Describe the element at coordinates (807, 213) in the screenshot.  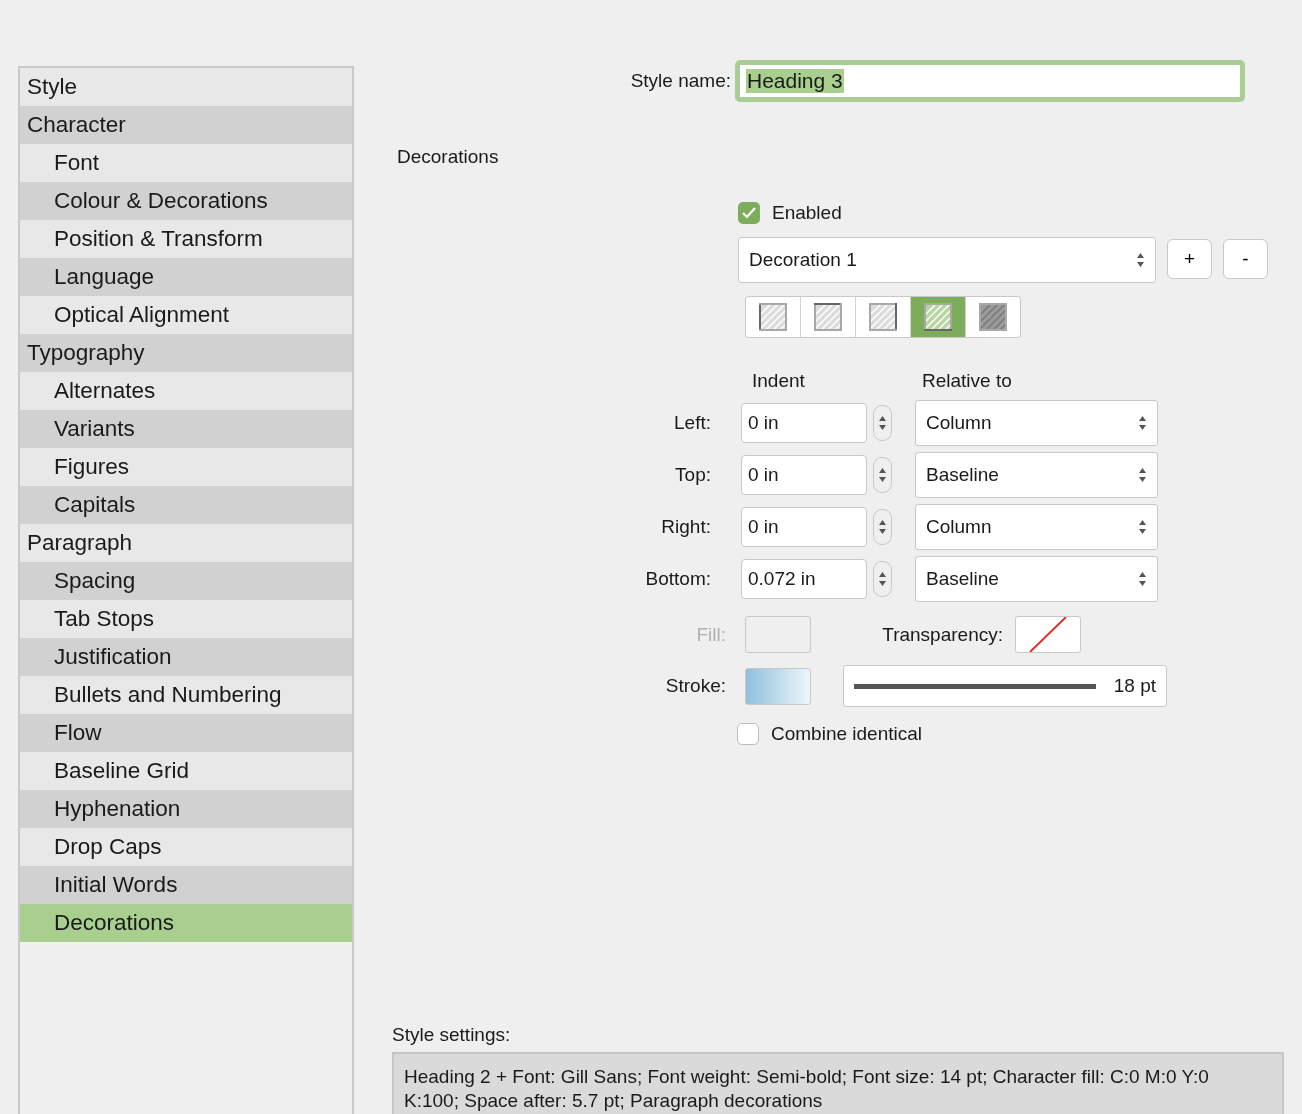
I see `checkbox-label: Enabled` at that location.